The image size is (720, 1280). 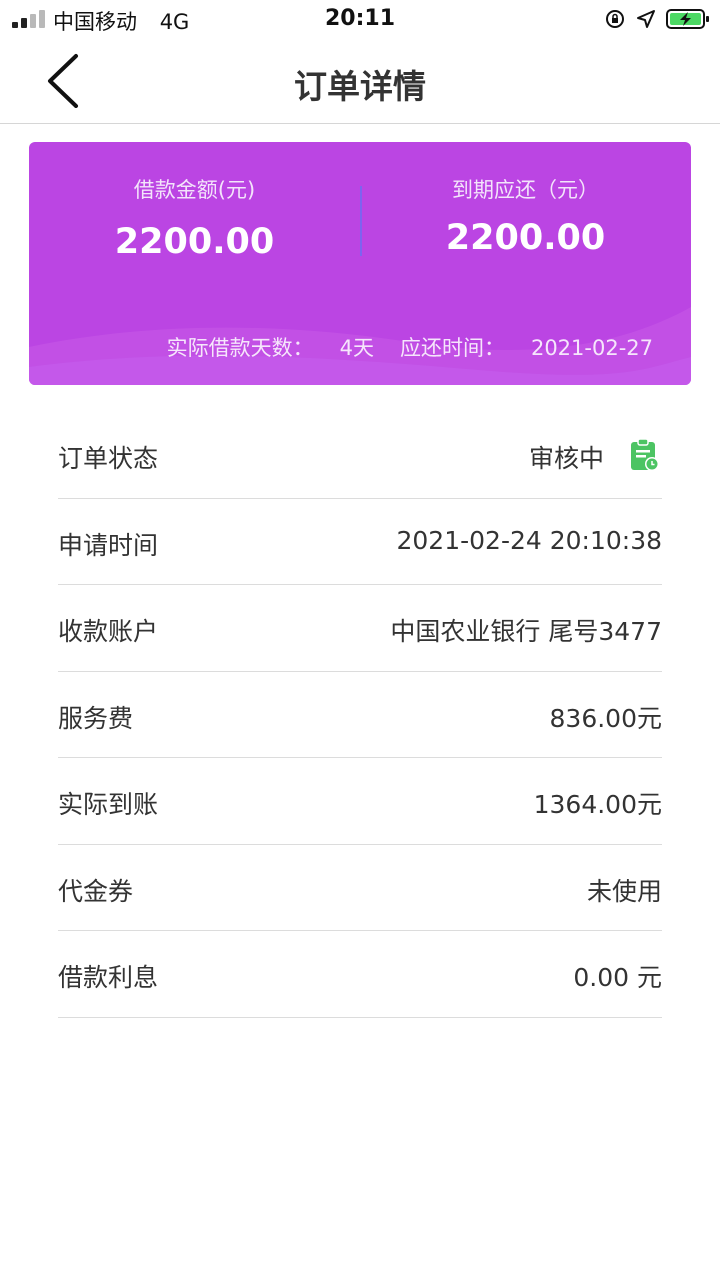 I want to click on due-date-label: 应还时间：, so click(x=452, y=348).